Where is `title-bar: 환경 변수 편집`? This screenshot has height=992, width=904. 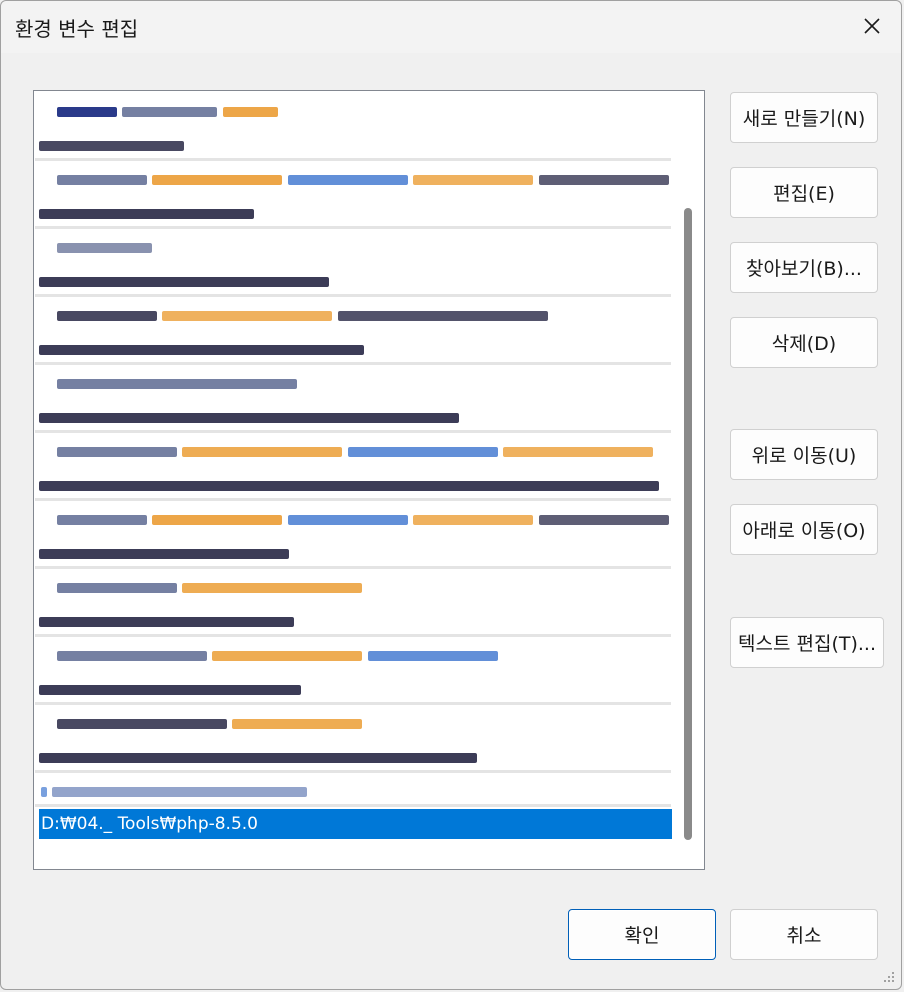
title-bar: 환경 변수 편집 is located at coordinates (451, 27).